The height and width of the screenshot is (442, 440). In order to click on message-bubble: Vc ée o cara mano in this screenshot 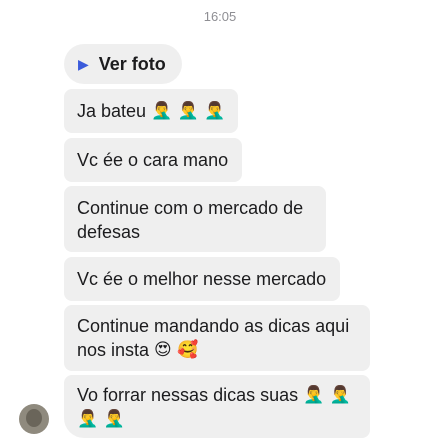, I will do `click(153, 160)`.